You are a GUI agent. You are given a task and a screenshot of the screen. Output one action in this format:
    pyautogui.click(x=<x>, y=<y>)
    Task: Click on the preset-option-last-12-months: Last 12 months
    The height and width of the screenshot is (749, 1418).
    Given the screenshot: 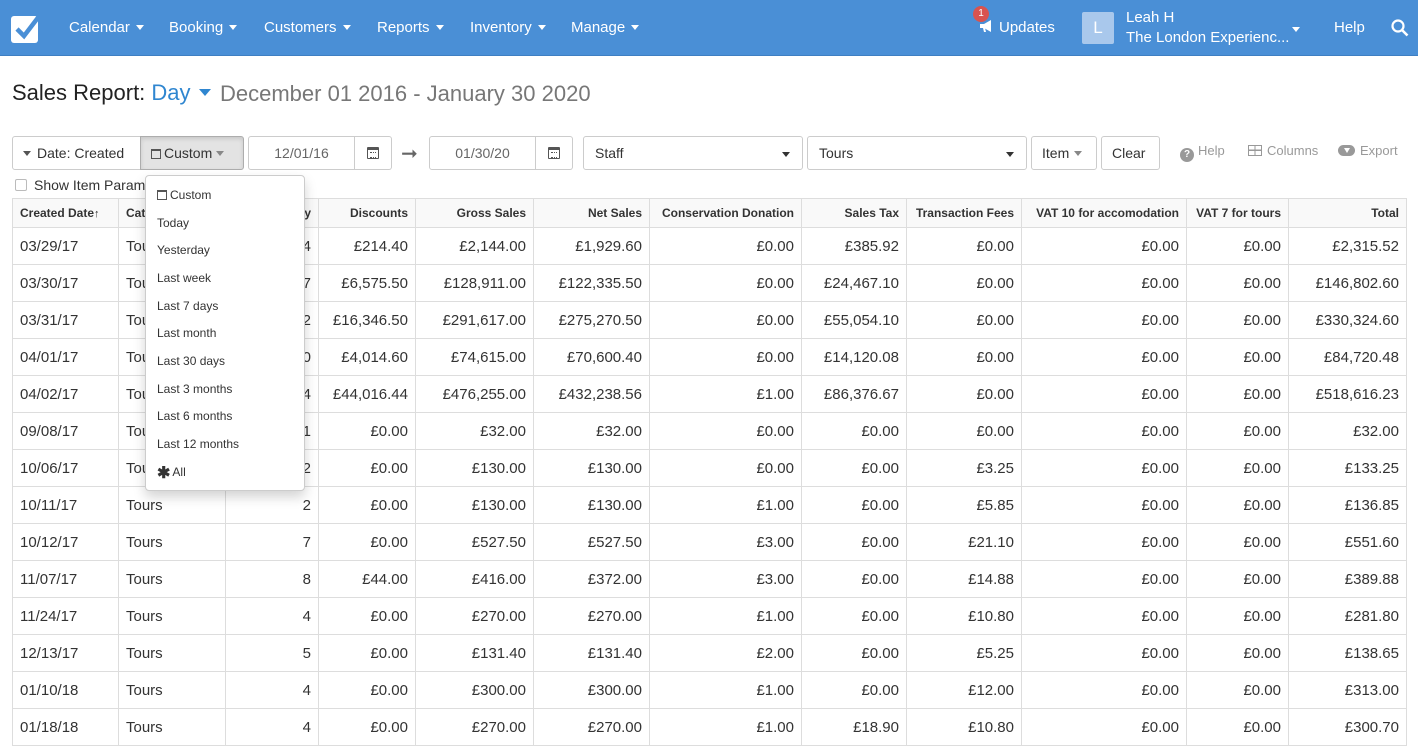 What is the action you would take?
    pyautogui.click(x=198, y=444)
    